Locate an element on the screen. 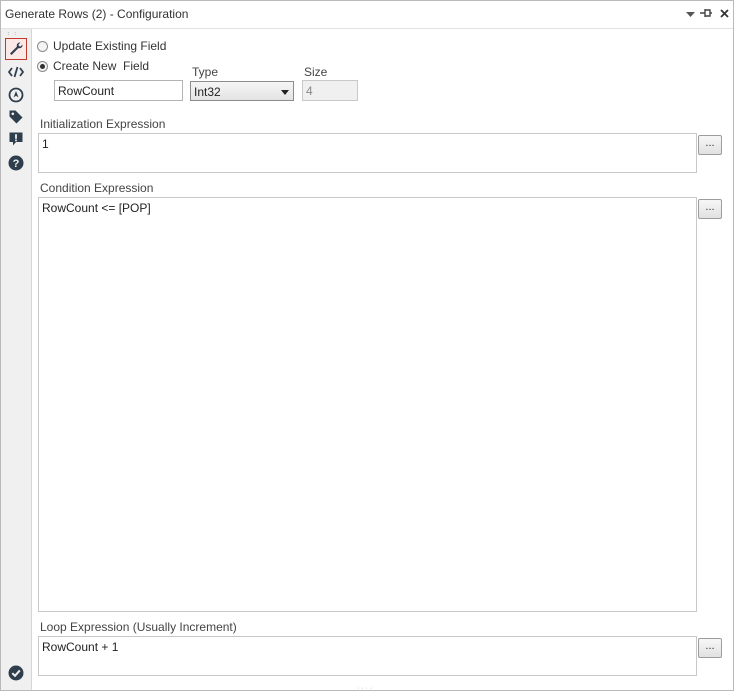 Image resolution: width=734 pixels, height=692 pixels. update-existing-option: Update Existing Field is located at coordinates (101, 46).